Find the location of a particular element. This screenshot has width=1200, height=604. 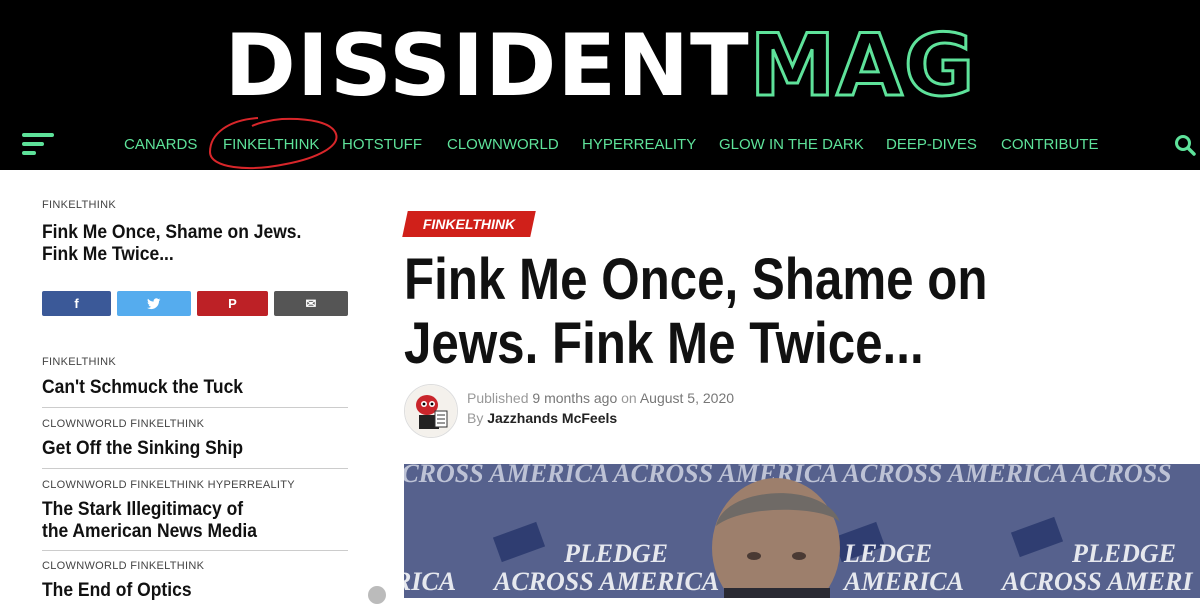

facebook-share-button: f is located at coordinates (76, 303).